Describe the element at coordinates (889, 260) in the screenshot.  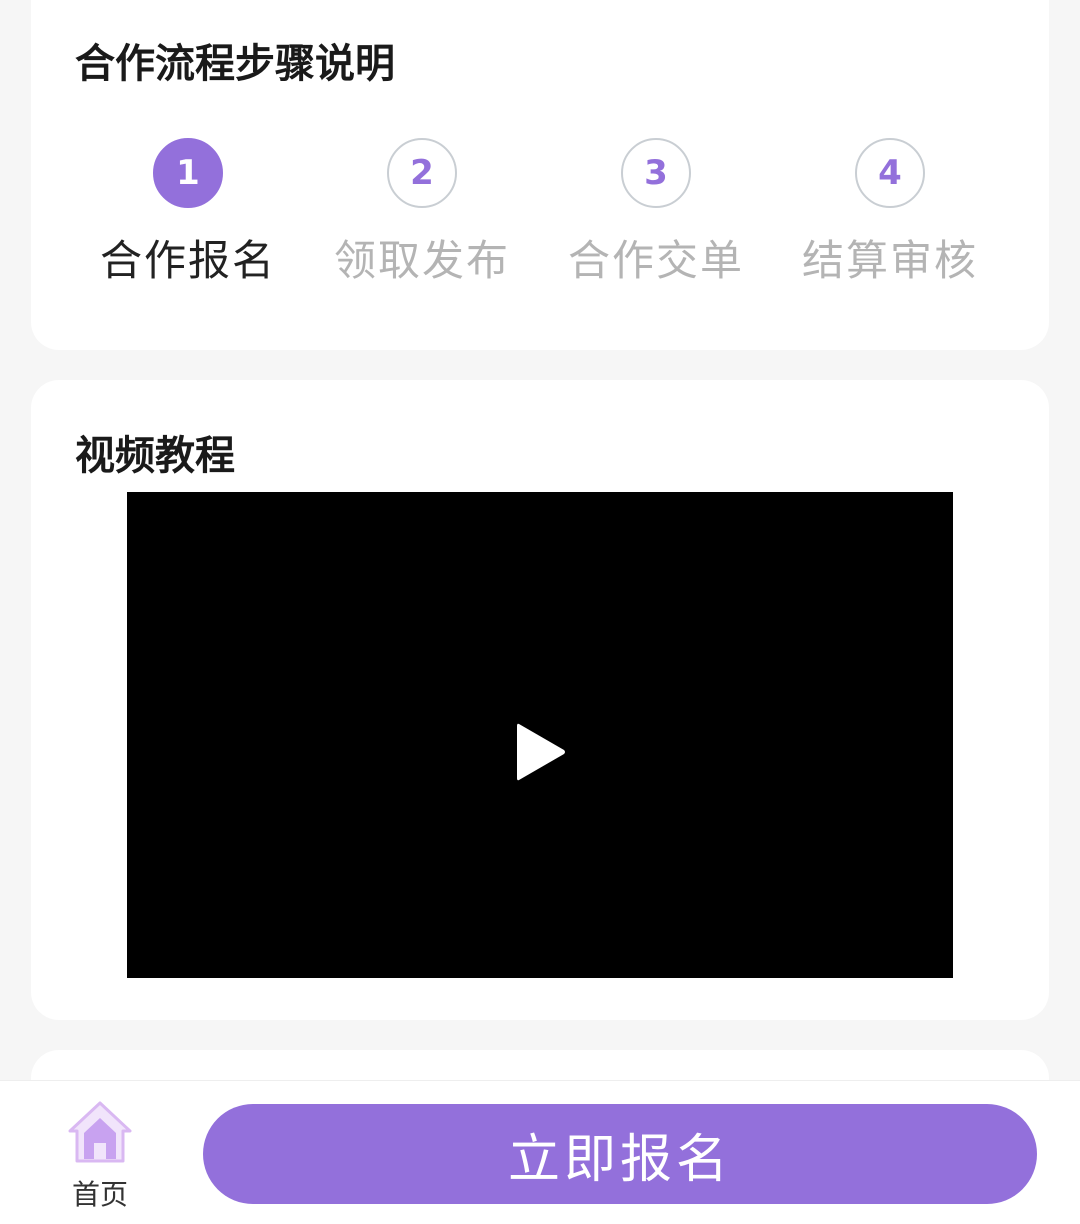
I see `step-label: 结算审核` at that location.